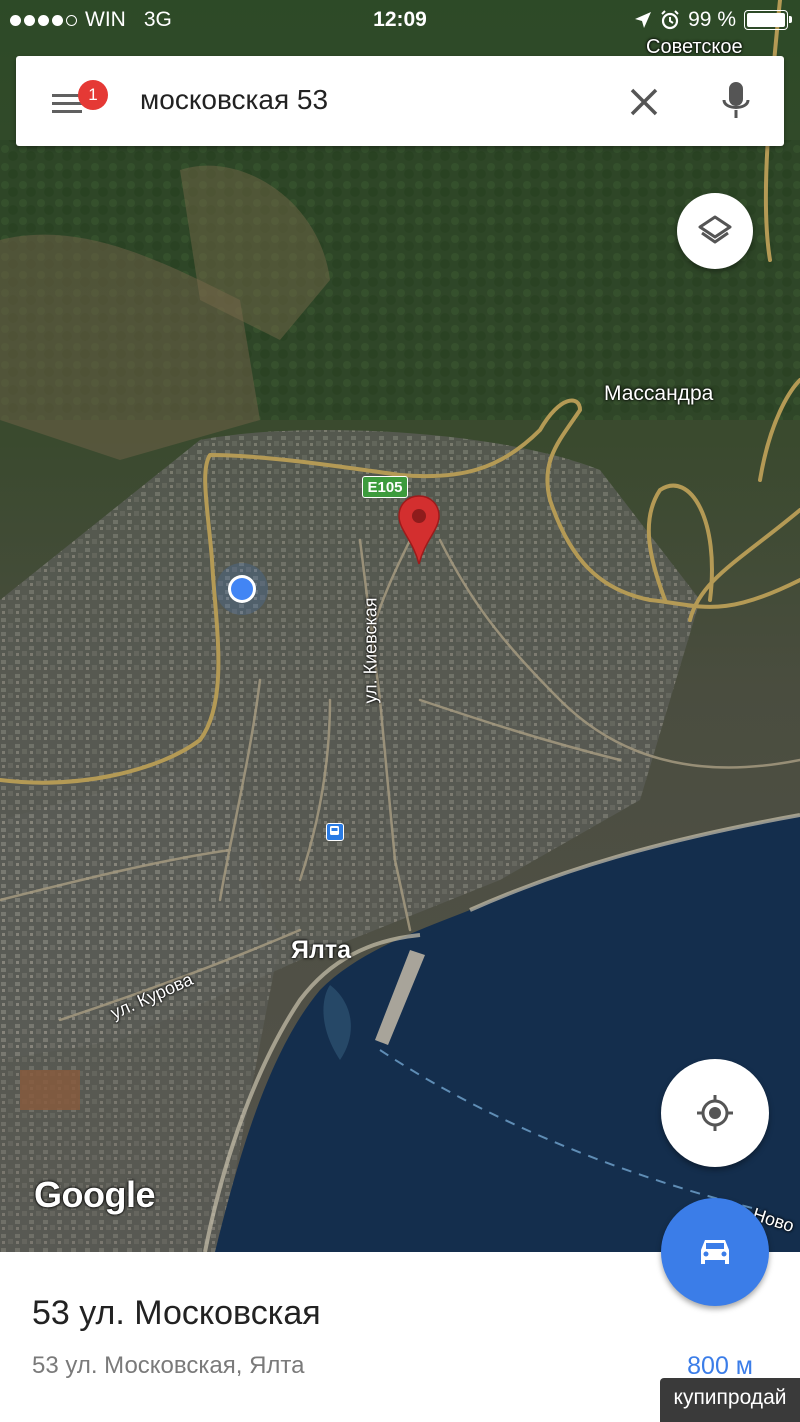 This screenshot has width=800, height=1422. What do you see at coordinates (730, 1400) in the screenshot?
I see `watermark: купипродай` at bounding box center [730, 1400].